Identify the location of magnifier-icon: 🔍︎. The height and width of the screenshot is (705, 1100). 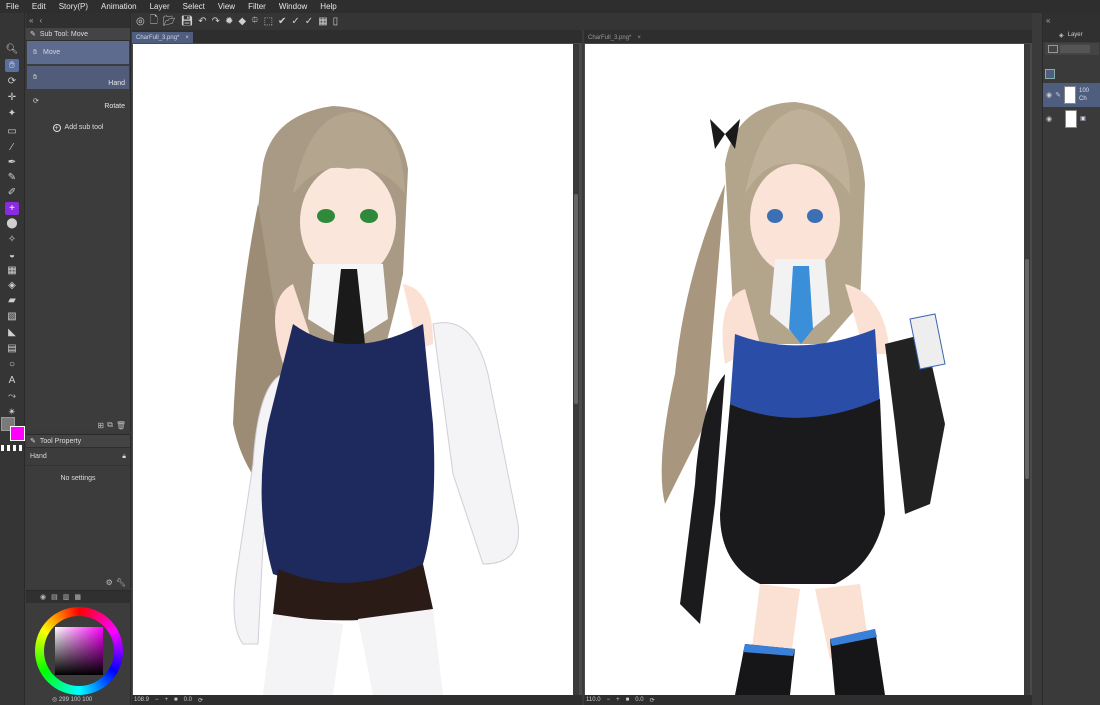
(12, 49).